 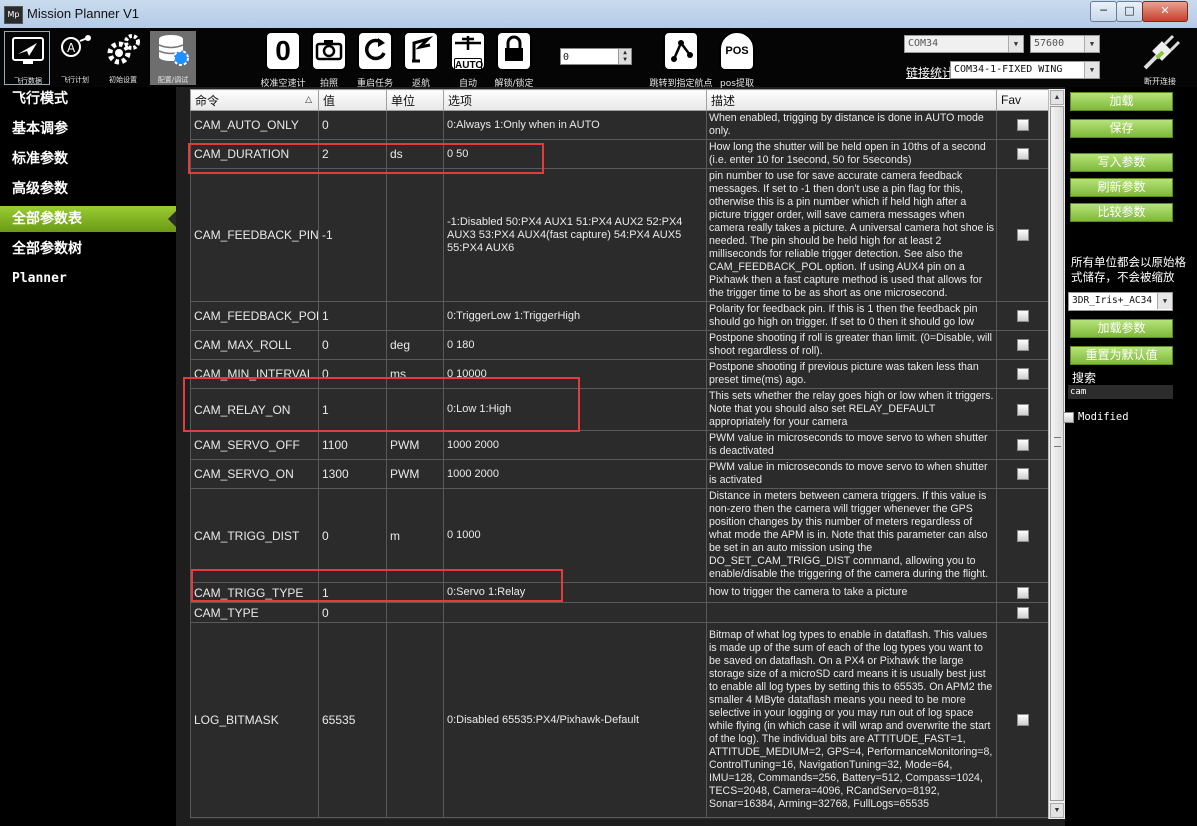 What do you see at coordinates (1121, 187) in the screenshot?
I see `refresh-params-button: 刷新参数` at bounding box center [1121, 187].